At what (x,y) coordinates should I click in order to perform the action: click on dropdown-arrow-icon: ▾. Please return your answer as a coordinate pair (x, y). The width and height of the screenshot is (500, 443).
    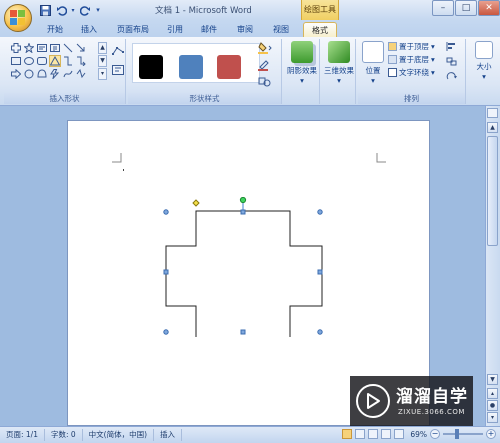
    Looking at the image, I should click on (73, 10).